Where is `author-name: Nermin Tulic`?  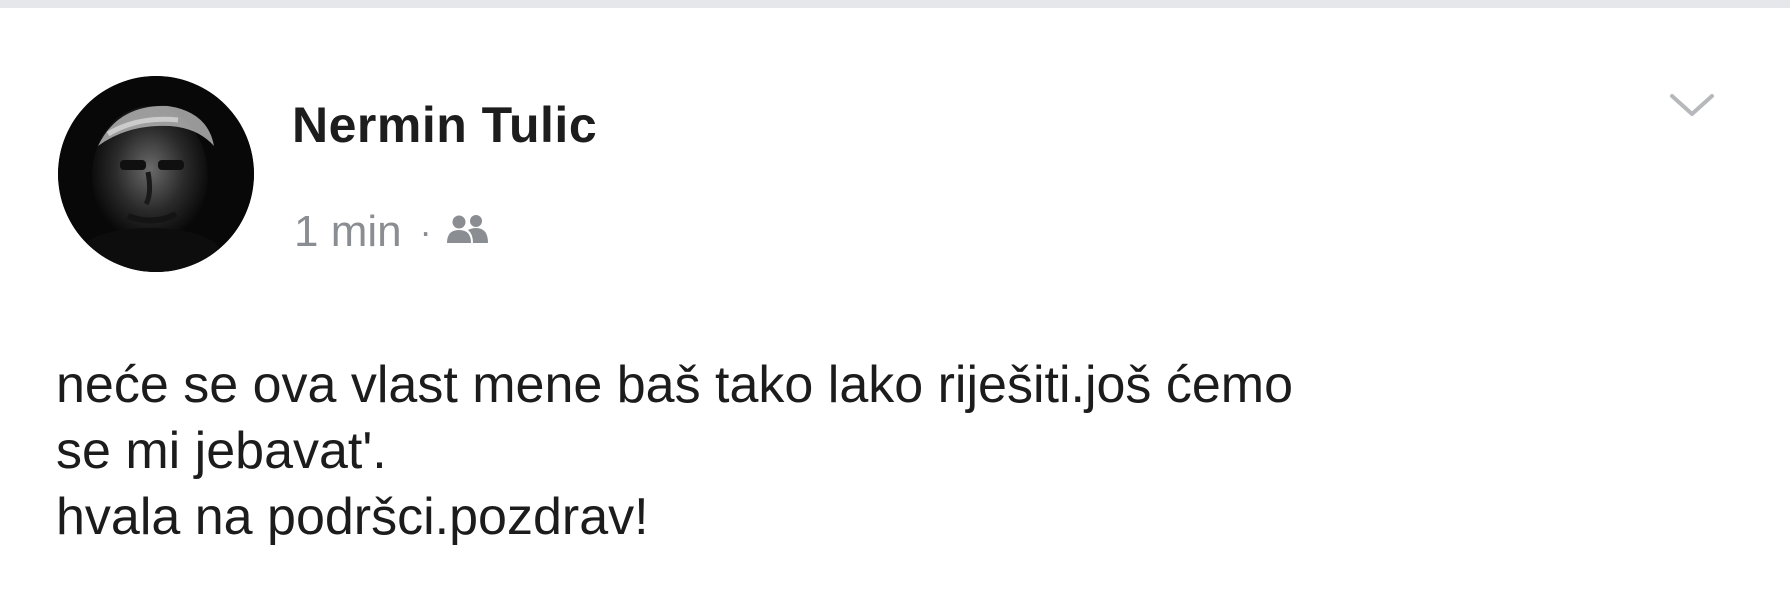 author-name: Nermin Tulic is located at coordinates (444, 125).